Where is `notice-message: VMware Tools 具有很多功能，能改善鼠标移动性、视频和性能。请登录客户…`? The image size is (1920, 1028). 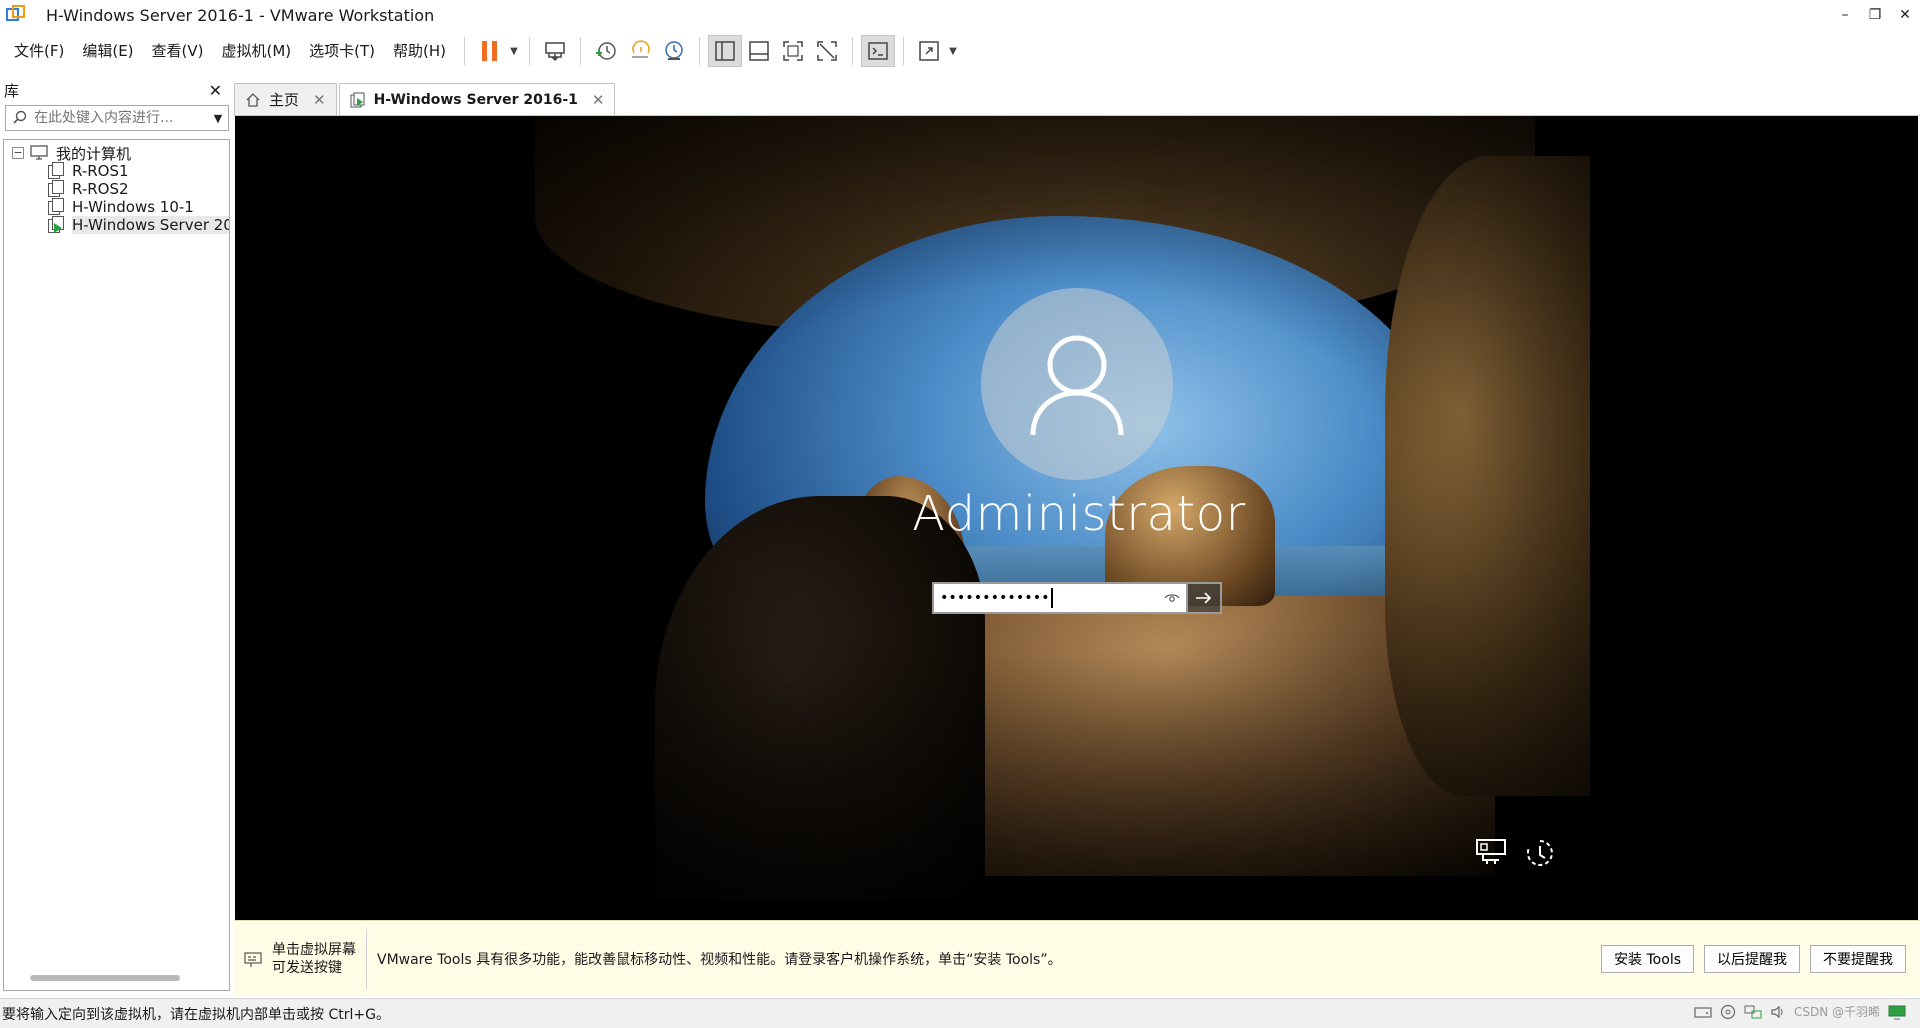 notice-message: VMware Tools 具有很多功能，能改善鼠标移动性、视频和性能。请登录客户… is located at coordinates (719, 959).